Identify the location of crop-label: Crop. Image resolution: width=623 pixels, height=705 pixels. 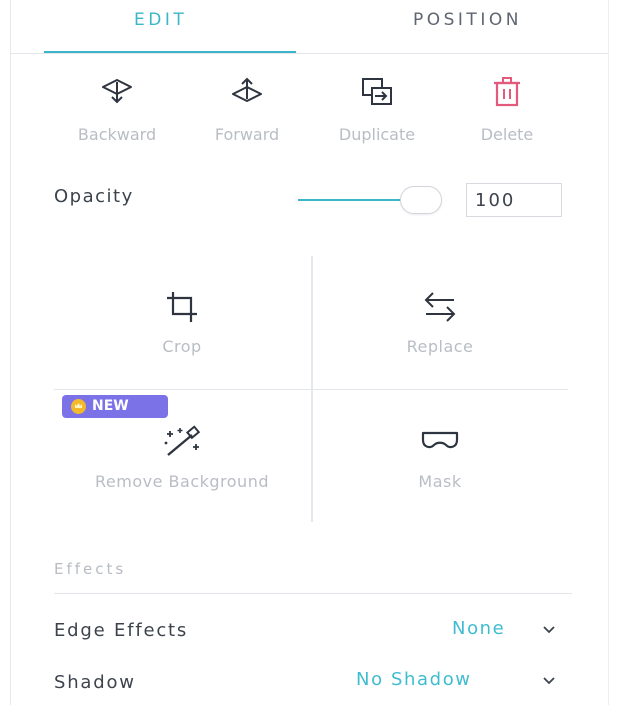
(182, 346).